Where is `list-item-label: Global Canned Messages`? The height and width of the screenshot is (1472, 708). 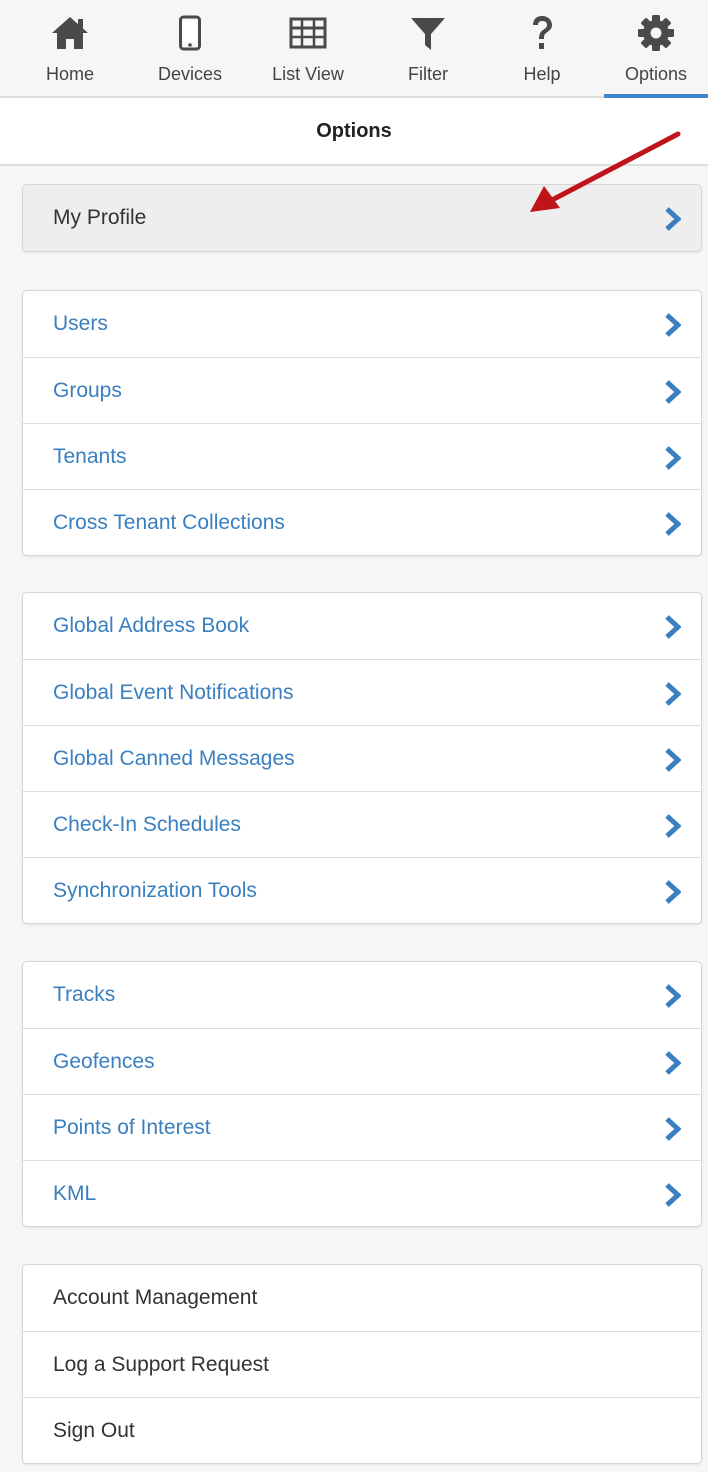
list-item-label: Global Canned Messages is located at coordinates (174, 758).